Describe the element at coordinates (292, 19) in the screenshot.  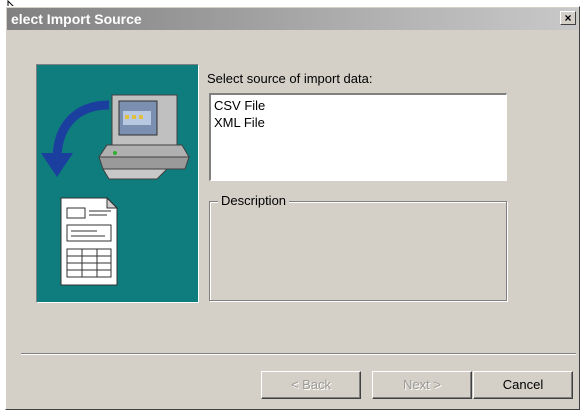
I see `title-bar: elect Import Source ×` at that location.